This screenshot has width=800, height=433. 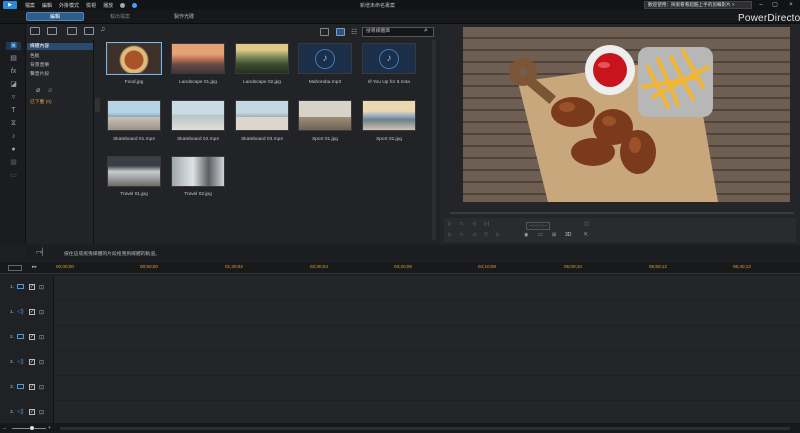 I want to click on effects-room-icon: fx, so click(x=13, y=72).